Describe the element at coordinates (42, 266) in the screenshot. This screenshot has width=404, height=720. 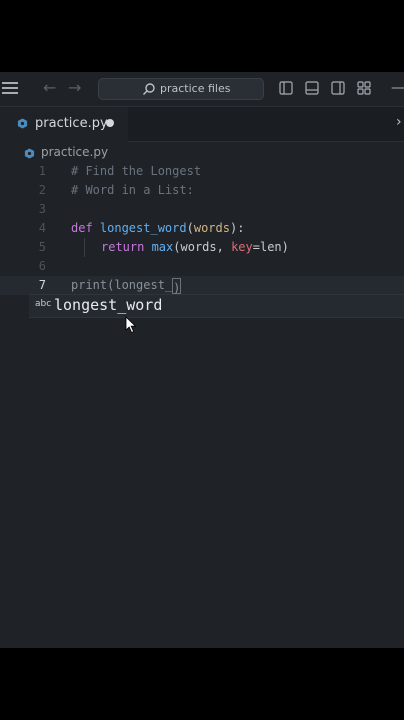
I see `line-number: 6` at that location.